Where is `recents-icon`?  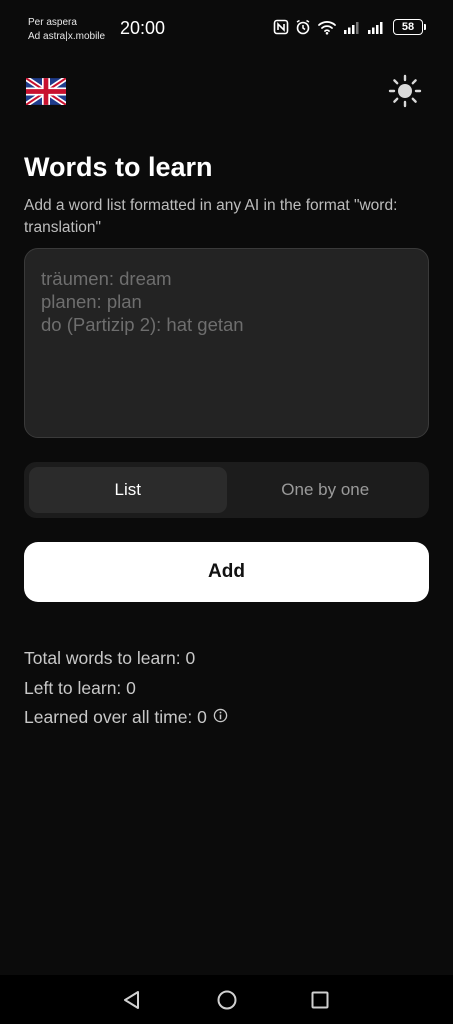
recents-icon is located at coordinates (320, 1000).